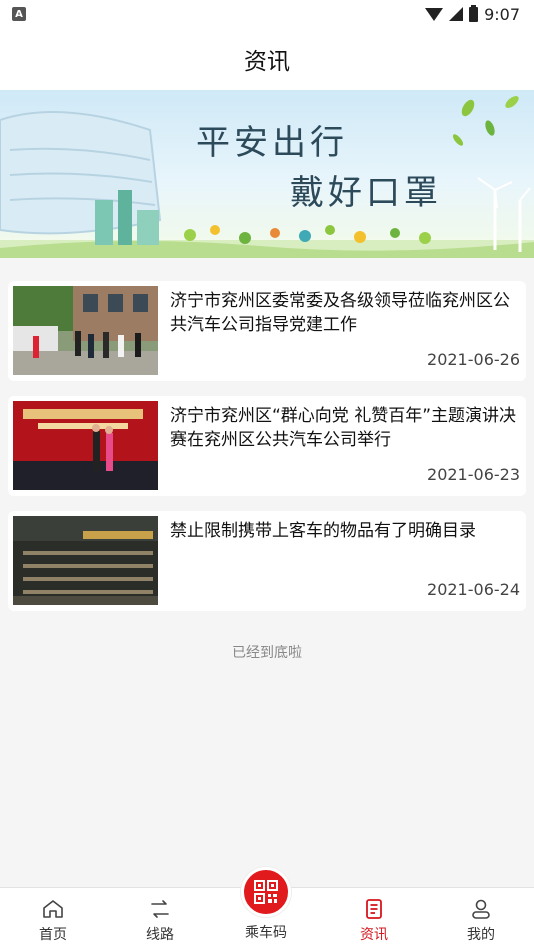 This screenshot has width=534, height=950. Describe the element at coordinates (53, 909) in the screenshot. I see `home-icon` at that location.